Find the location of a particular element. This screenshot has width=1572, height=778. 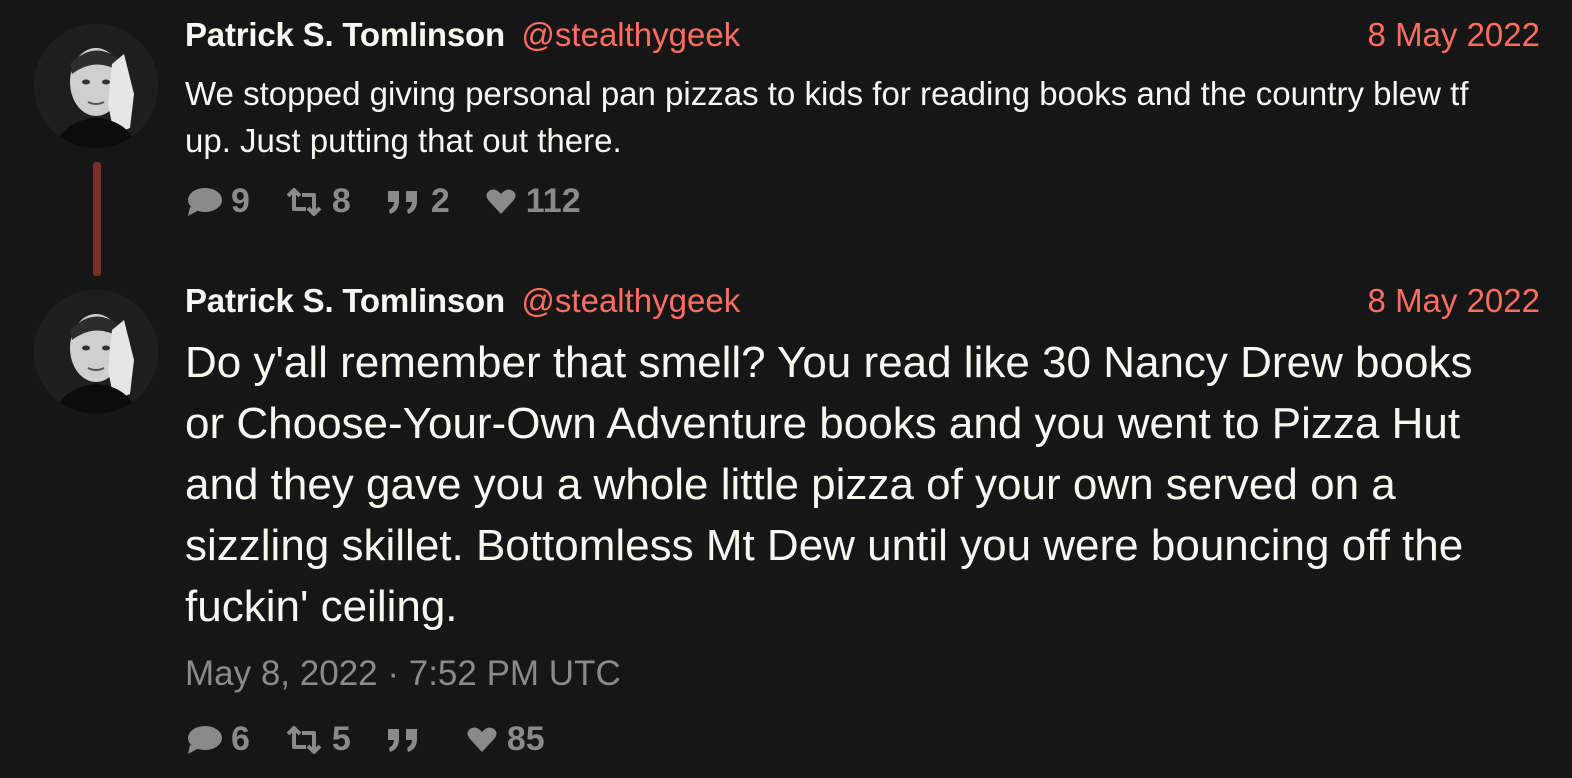

retweet-count: 5 is located at coordinates (341, 739).